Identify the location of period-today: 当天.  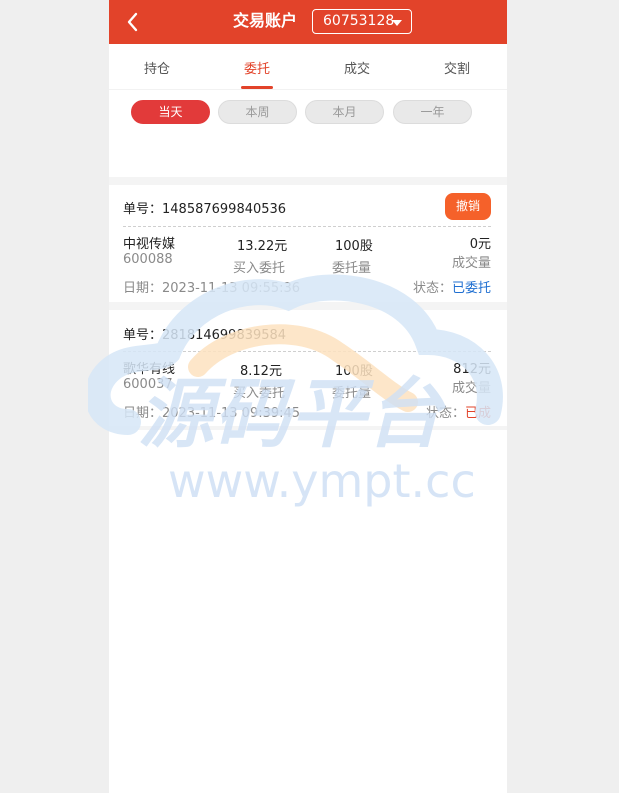
(170, 112).